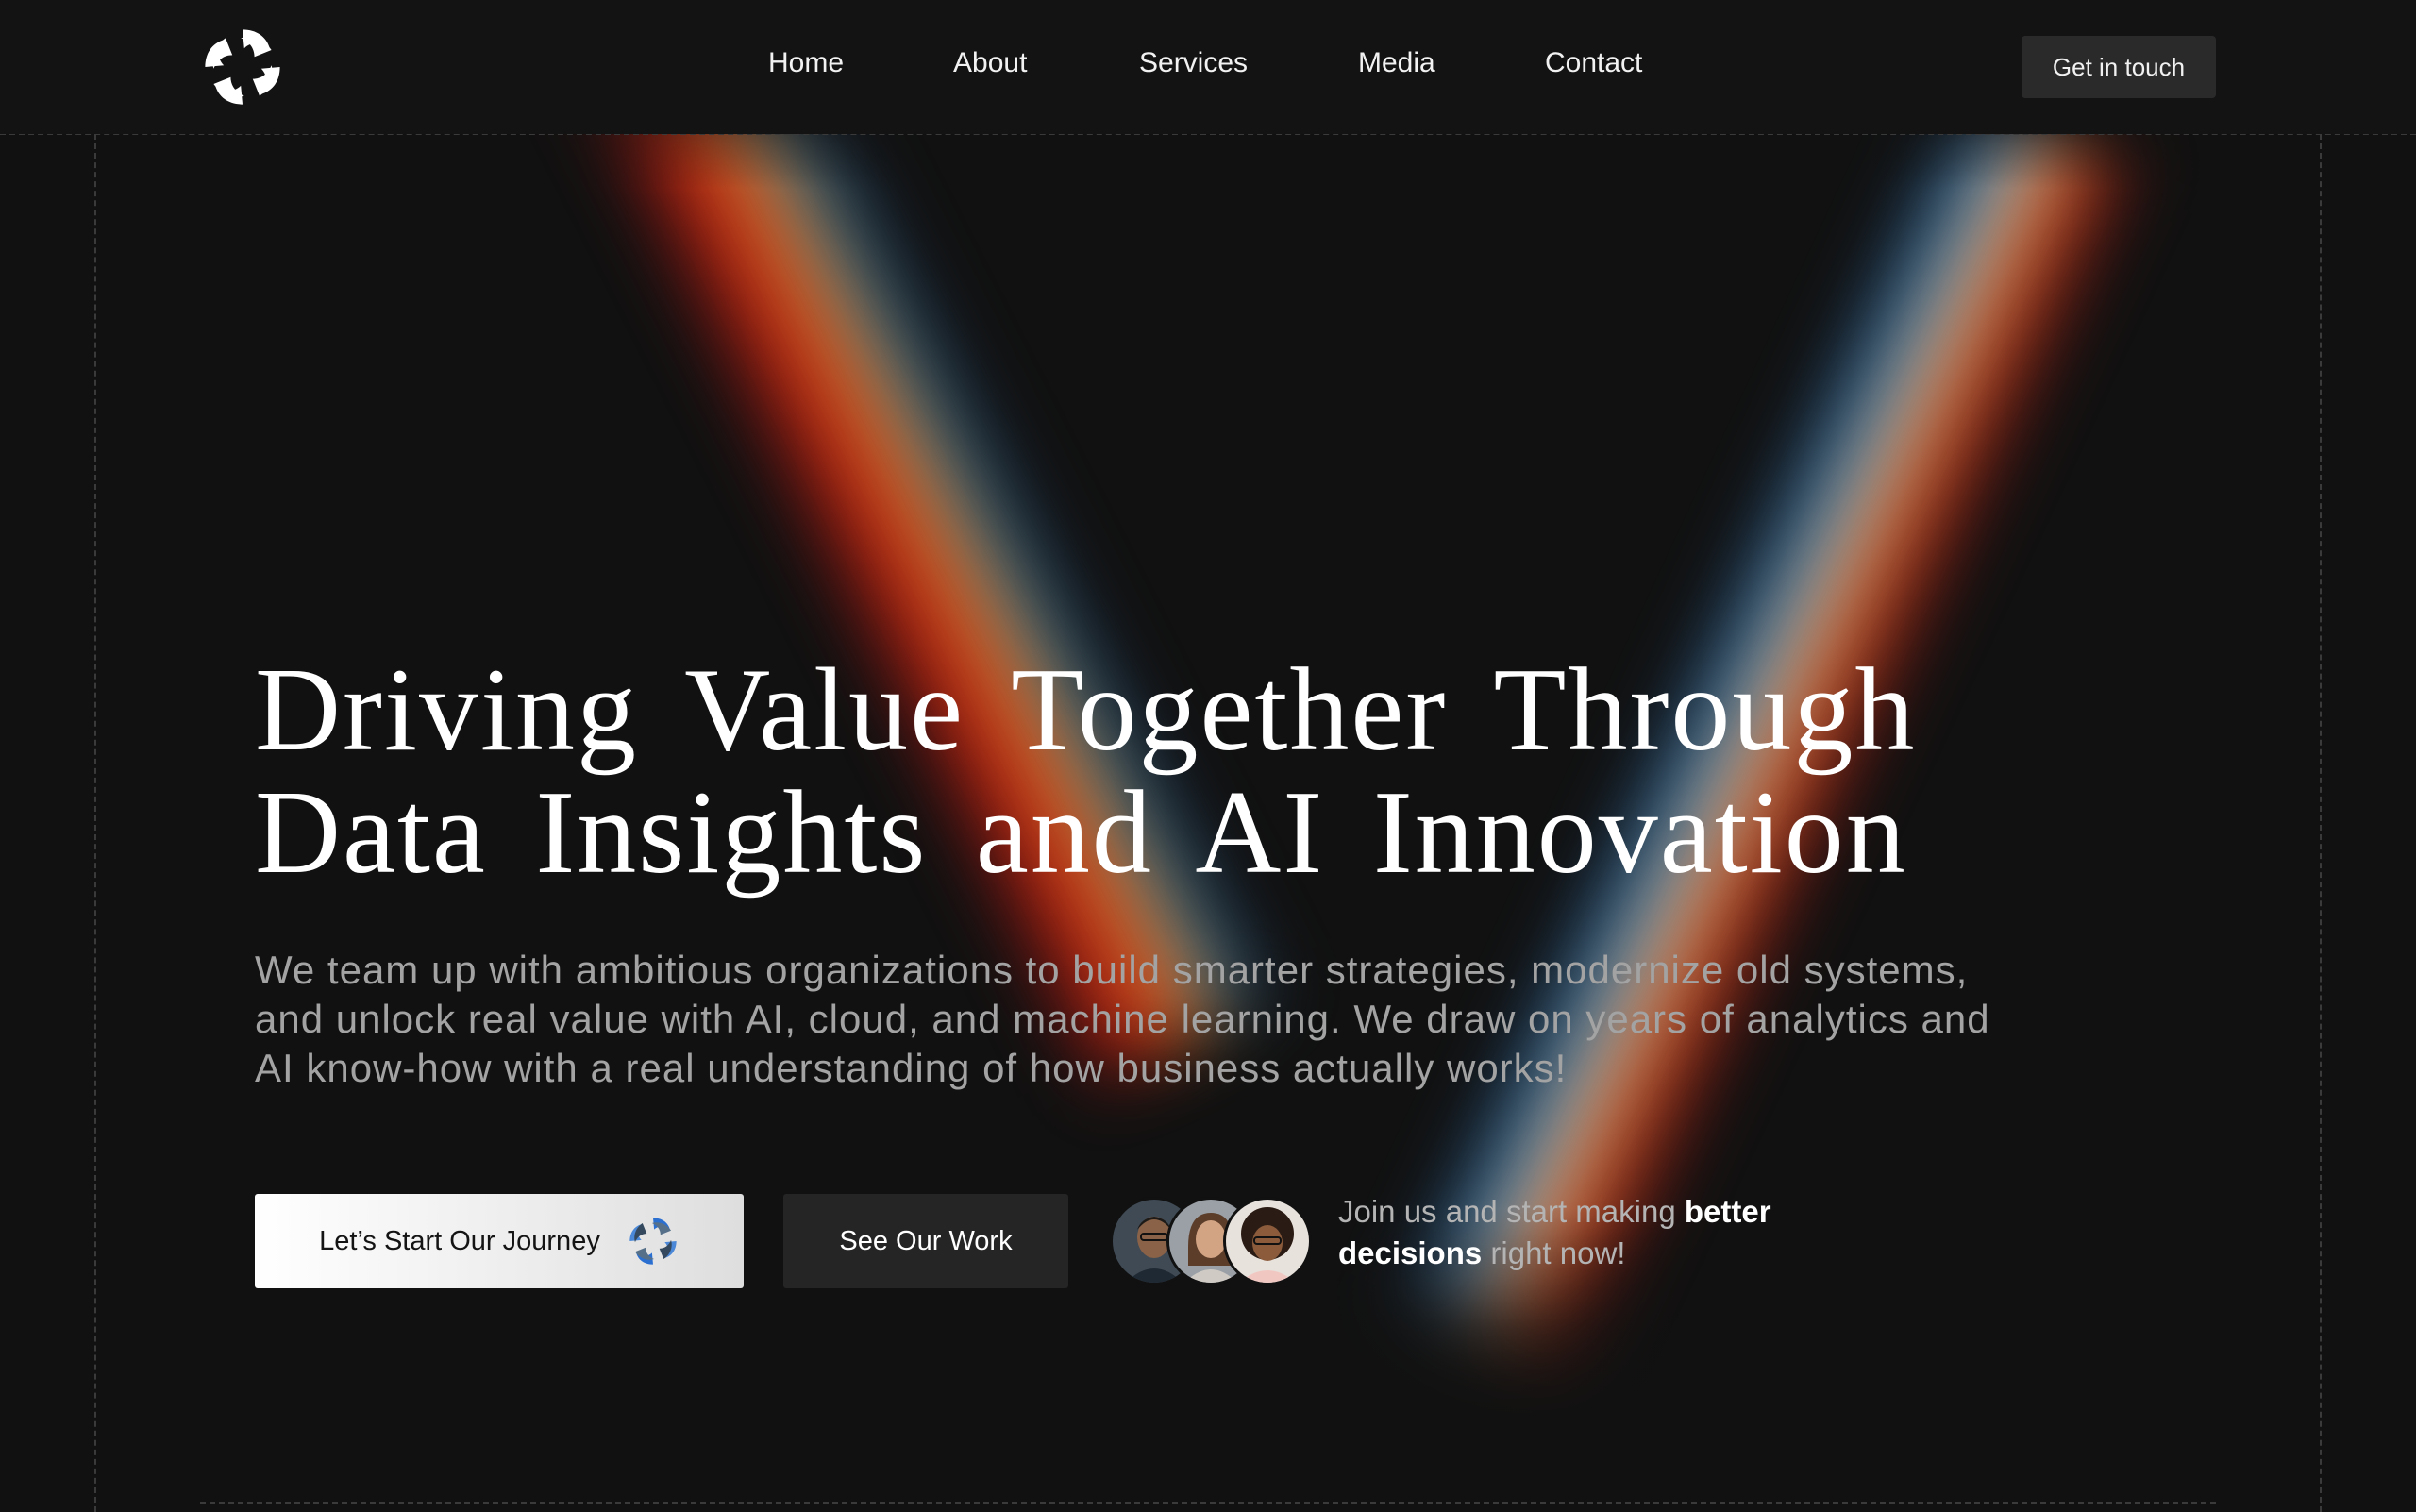 This screenshot has width=2416, height=1512. What do you see at coordinates (806, 63) in the screenshot?
I see `nav-item-home: Home` at bounding box center [806, 63].